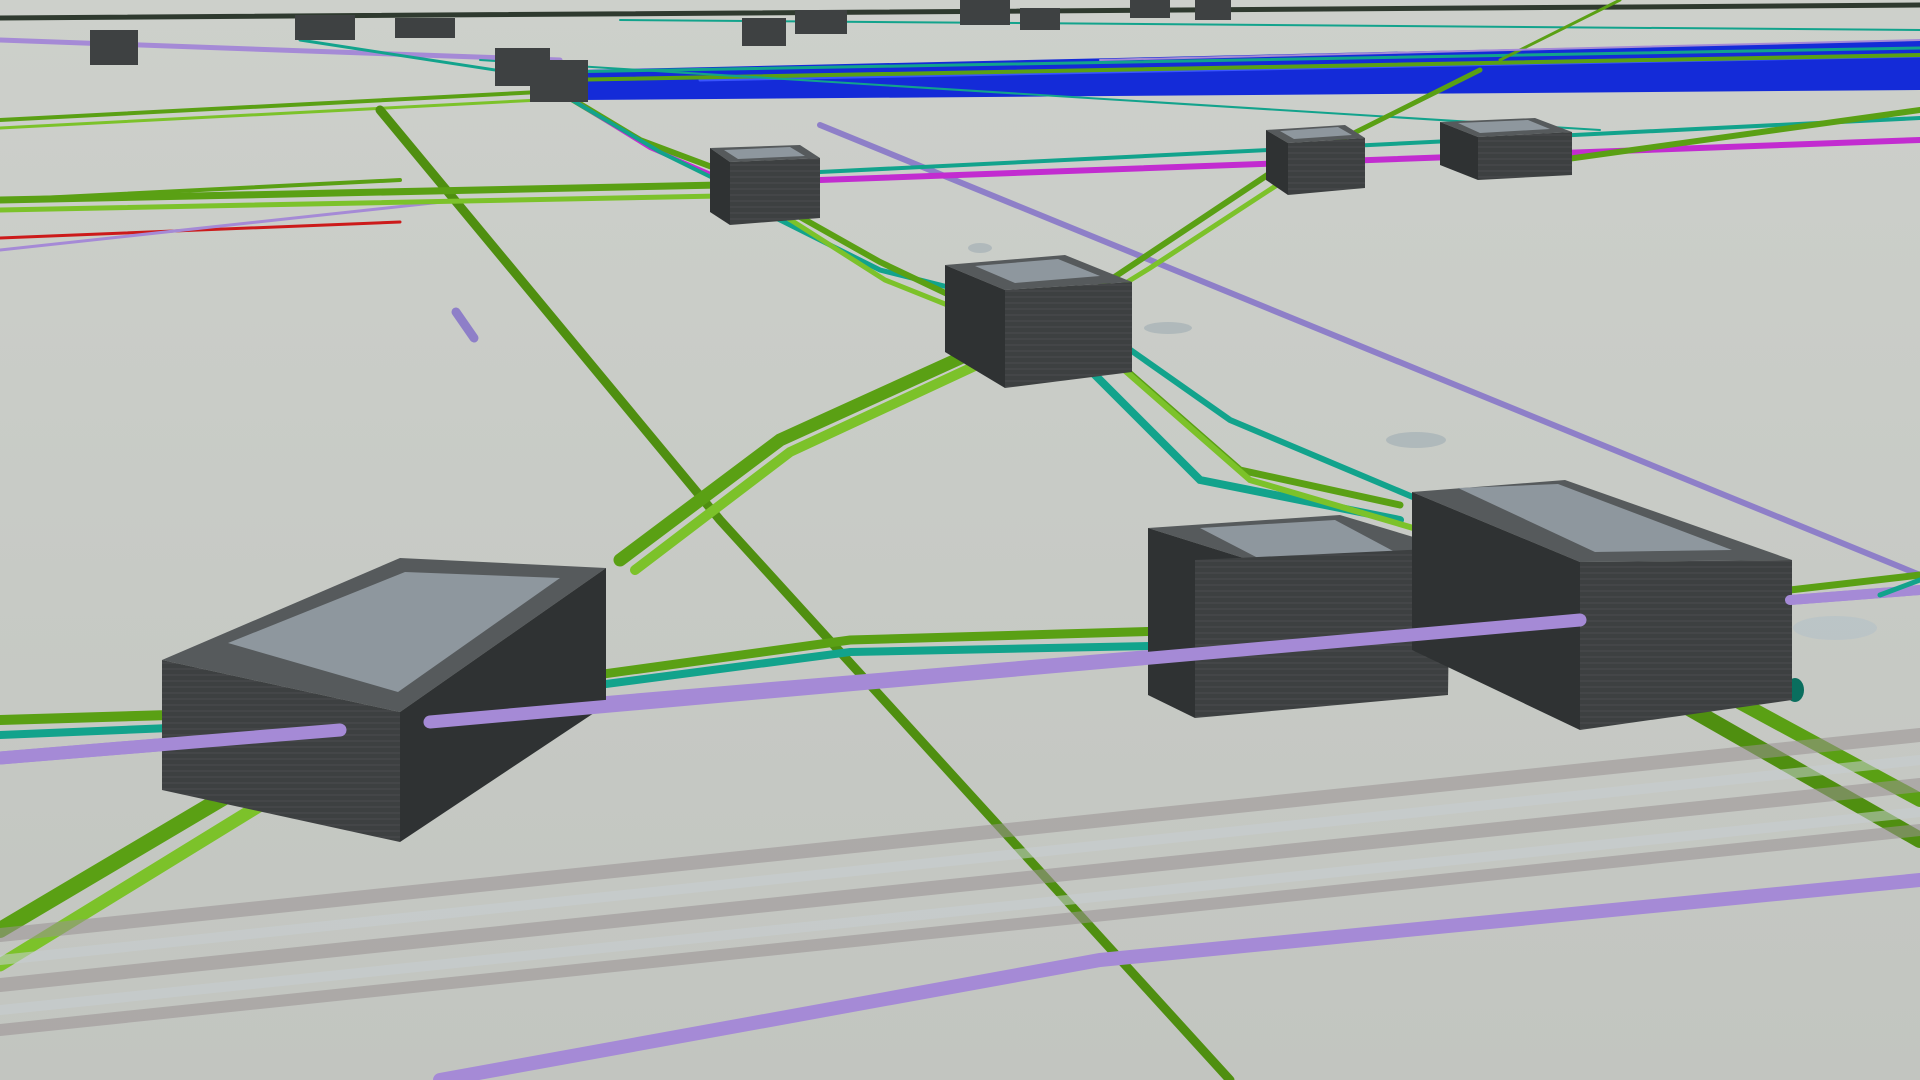 Image resolution: width=1920 pixels, height=1080 pixels. What do you see at coordinates (765, 185) in the screenshot?
I see `utility-chamber-a` at bounding box center [765, 185].